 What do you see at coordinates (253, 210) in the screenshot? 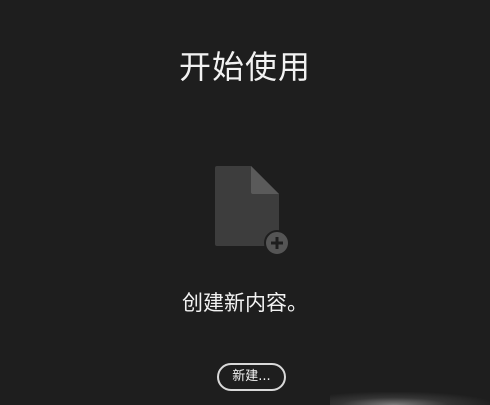
I see `document-add-icon` at bounding box center [253, 210].